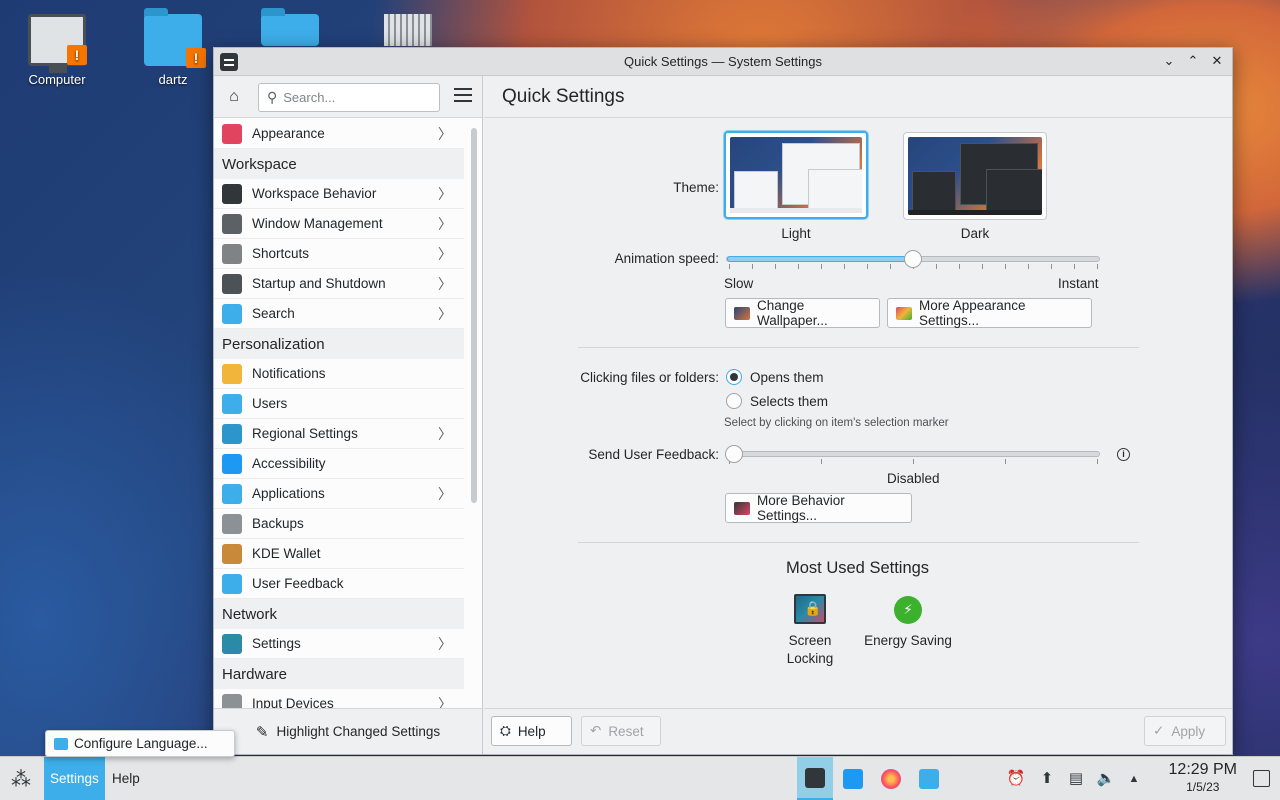 This screenshot has width=1280, height=800. I want to click on sidebar-item-regional-settings: Regional Settings 〉, so click(339, 434).